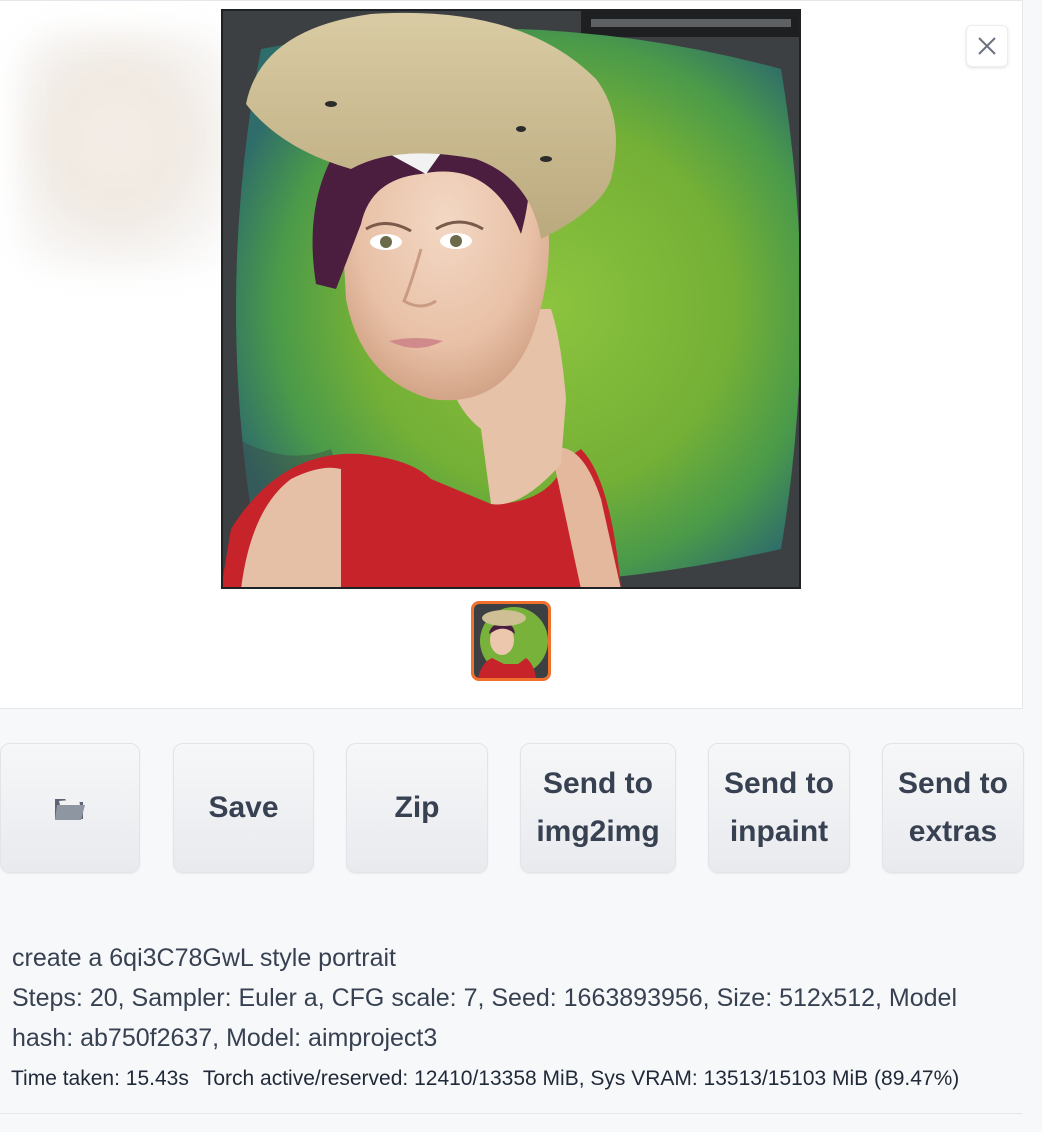 Image resolution: width=1042 pixels, height=1132 pixels. What do you see at coordinates (779, 831) in the screenshot?
I see `send-to-inpaint-label-line2: inpaint` at bounding box center [779, 831].